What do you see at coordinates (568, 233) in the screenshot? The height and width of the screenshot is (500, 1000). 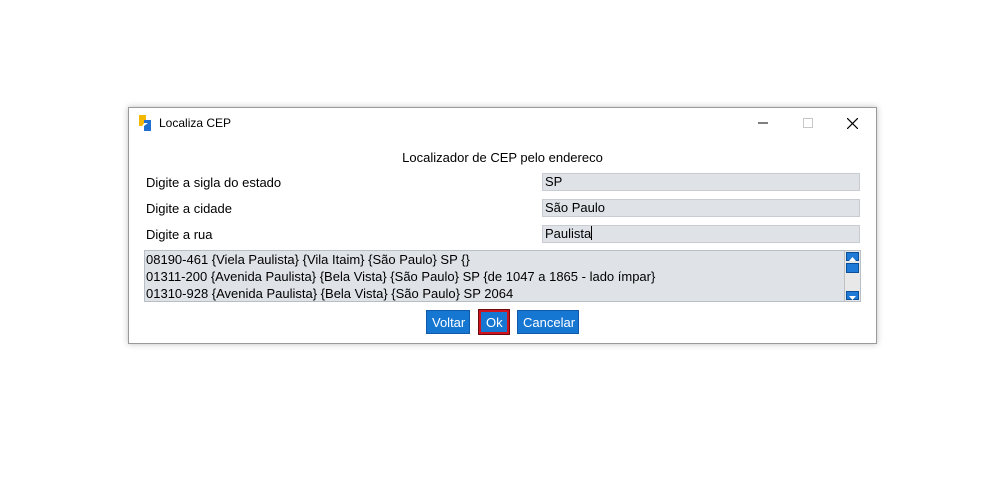 I see `street-input-value: Paulista` at bounding box center [568, 233].